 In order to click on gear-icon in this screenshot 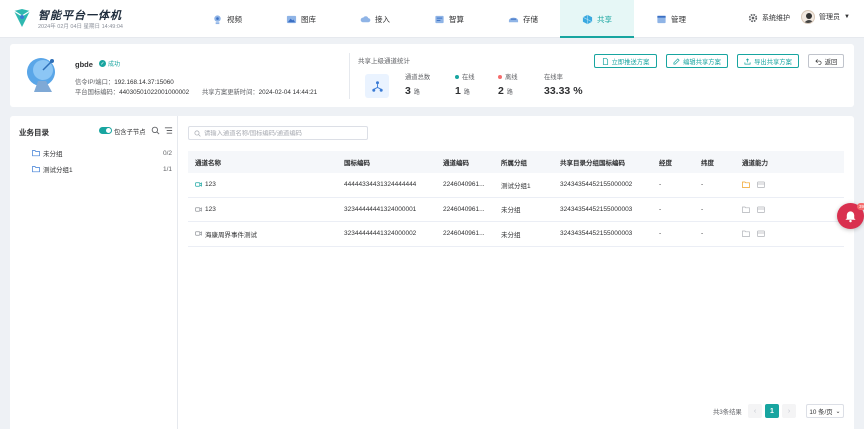, I will do `click(753, 18)`.